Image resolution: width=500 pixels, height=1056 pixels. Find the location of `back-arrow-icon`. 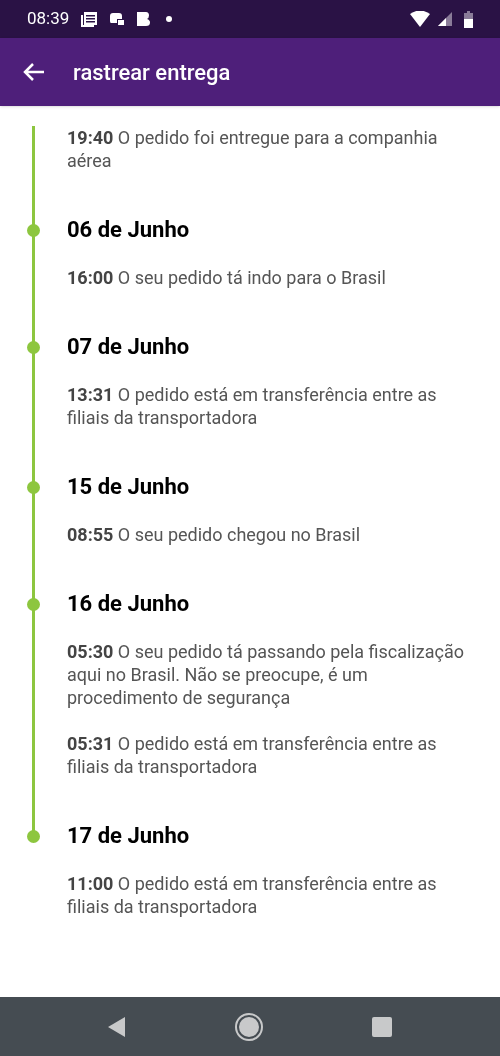

back-arrow-icon is located at coordinates (34, 72).